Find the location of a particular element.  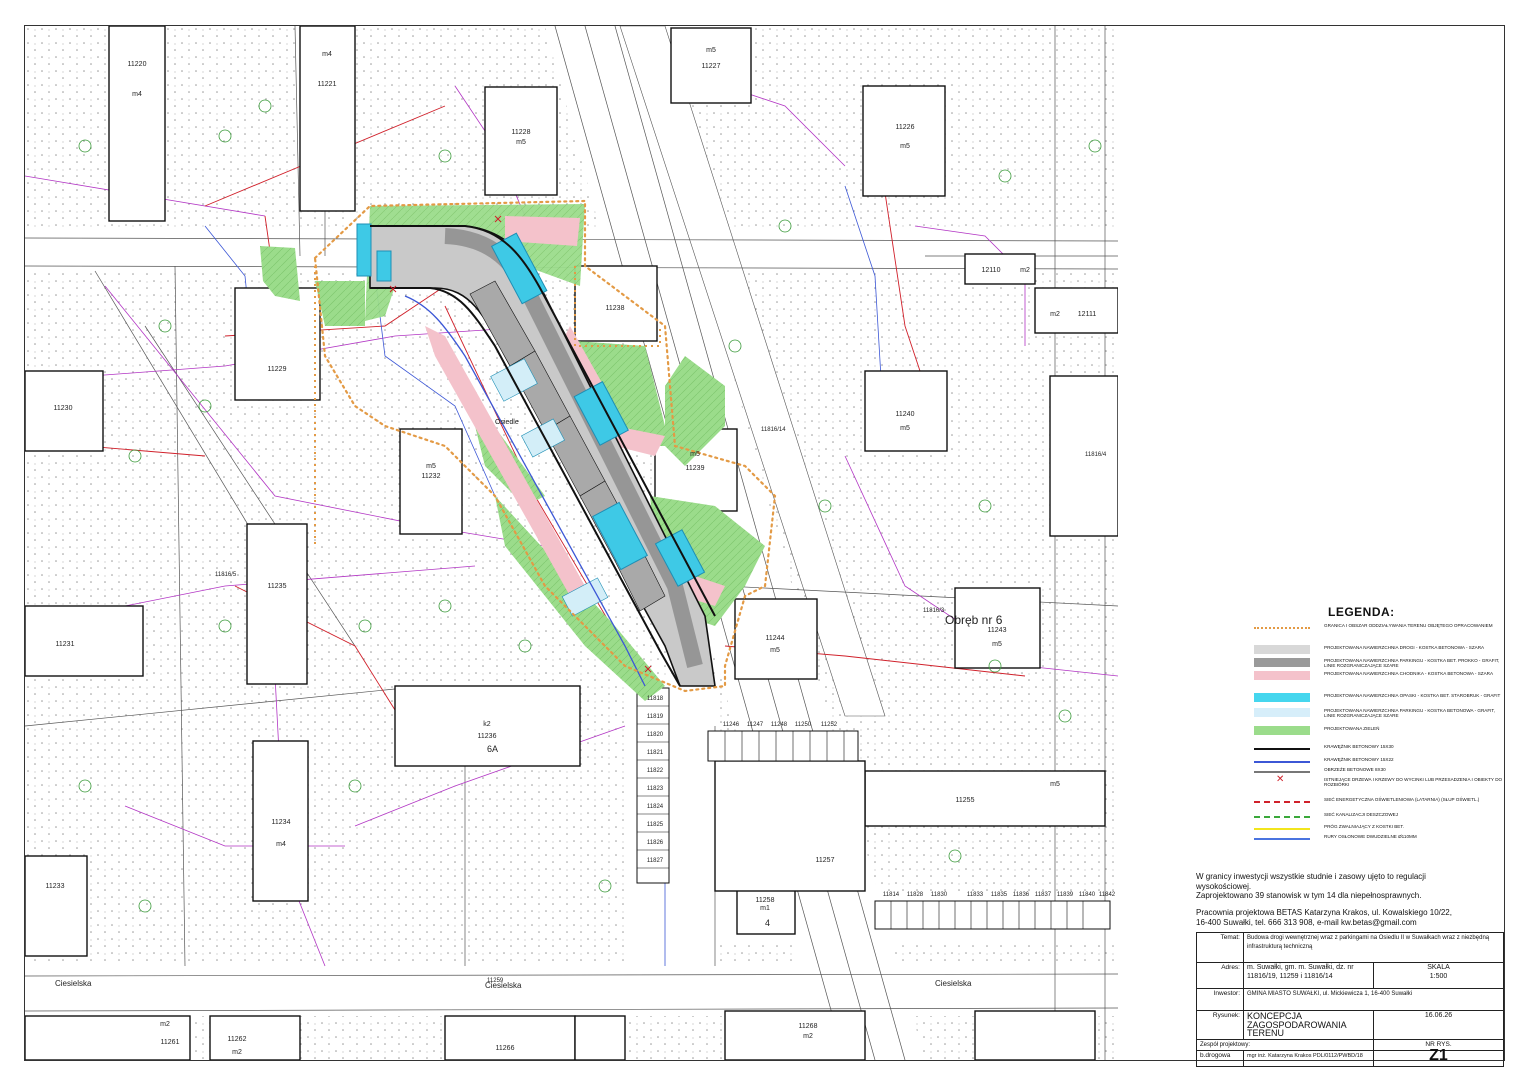

parcel-11230: 11230 is located at coordinates (63, 408).